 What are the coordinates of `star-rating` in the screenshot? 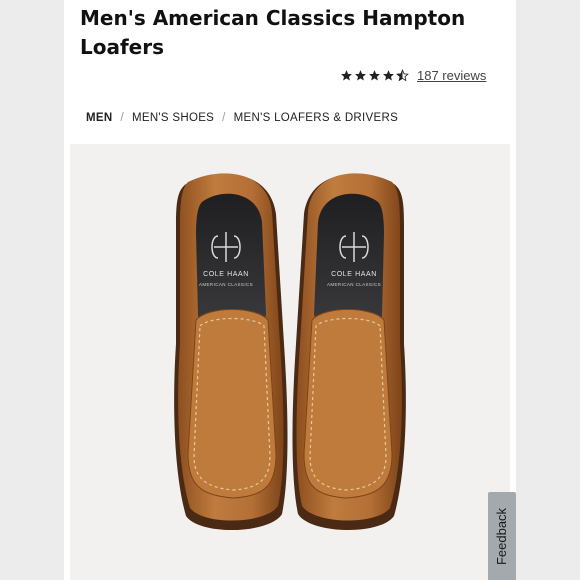 It's located at (374, 75).